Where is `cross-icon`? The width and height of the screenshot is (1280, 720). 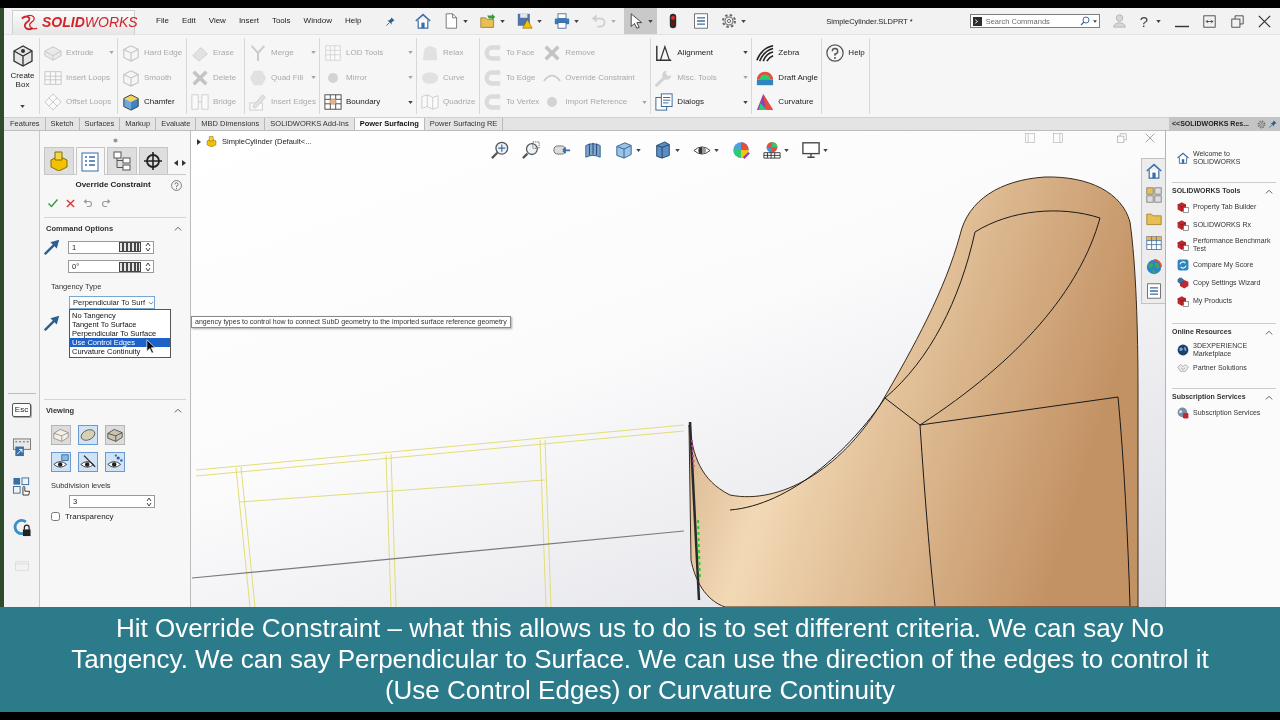
cross-icon is located at coordinates (552, 52).